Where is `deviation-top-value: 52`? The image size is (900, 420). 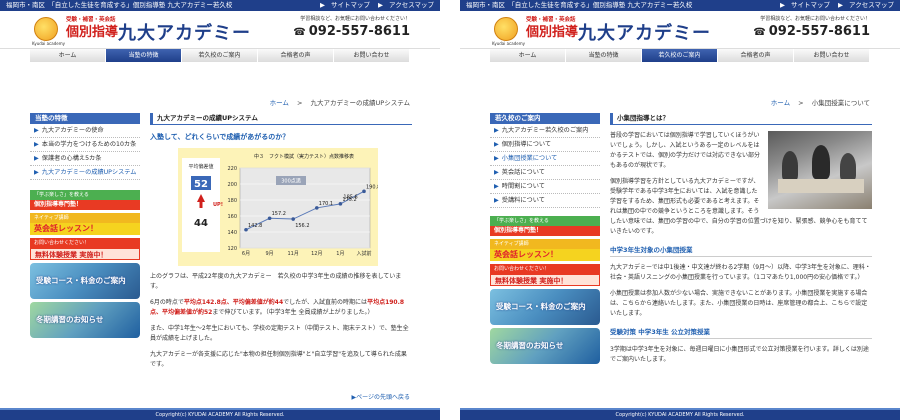 deviation-top-value: 52 is located at coordinates (201, 184).